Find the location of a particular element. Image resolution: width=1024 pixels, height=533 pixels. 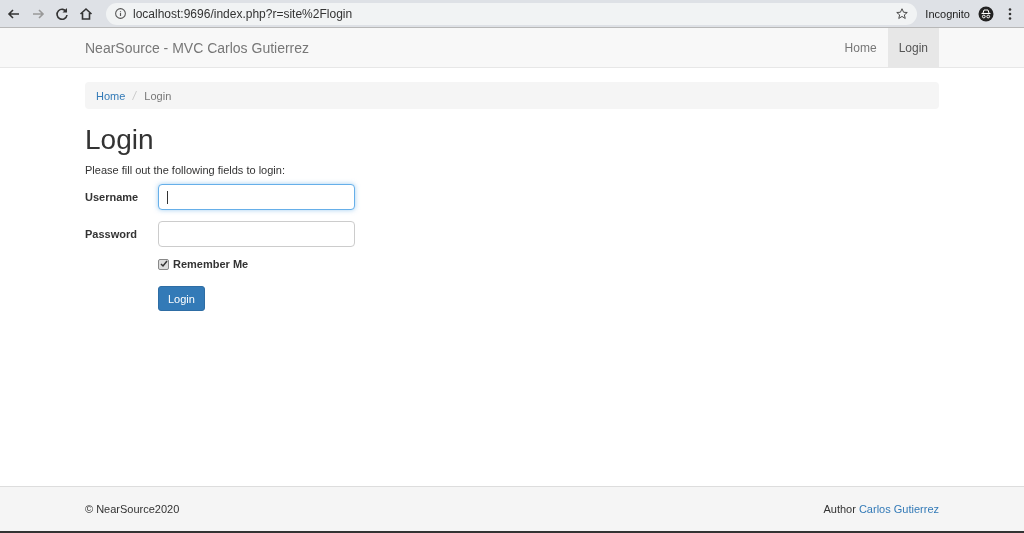

info-icon is located at coordinates (120, 13).